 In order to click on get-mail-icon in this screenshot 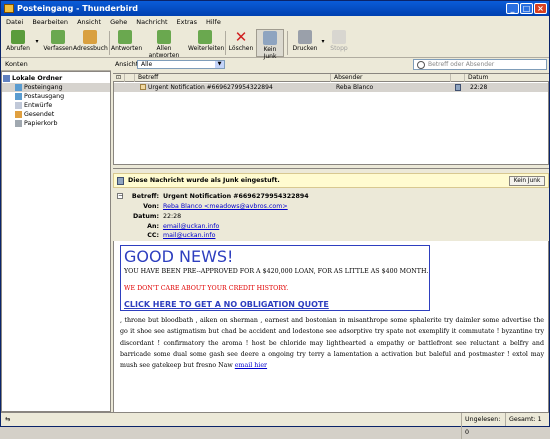, I will do `click(18, 37)`.